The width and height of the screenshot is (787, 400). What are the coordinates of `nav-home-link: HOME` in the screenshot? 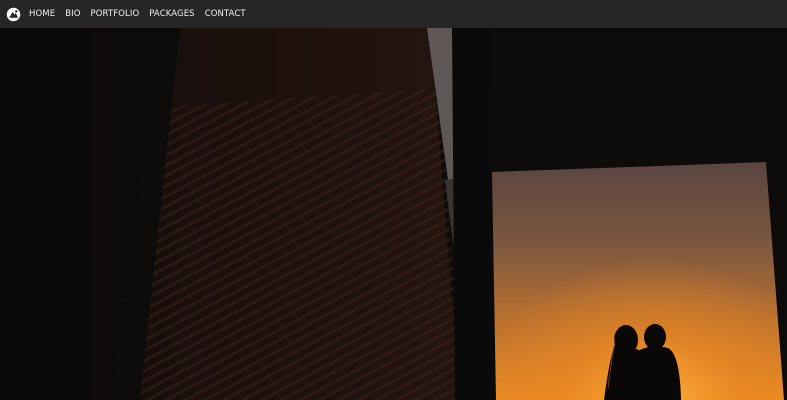 It's located at (42, 14).